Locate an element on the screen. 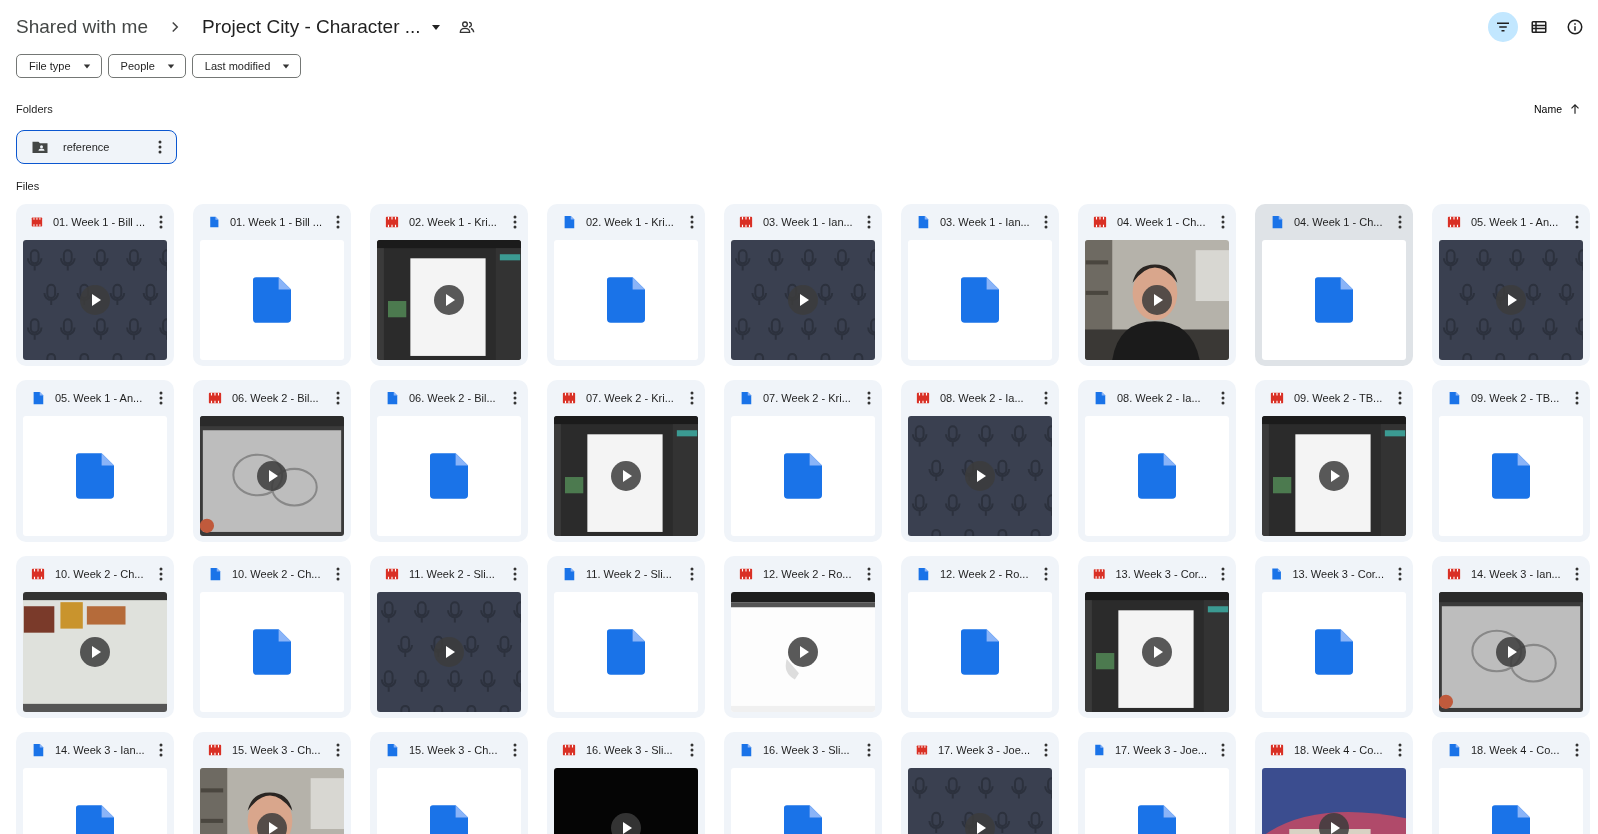  folder-card: reference is located at coordinates (96, 147).